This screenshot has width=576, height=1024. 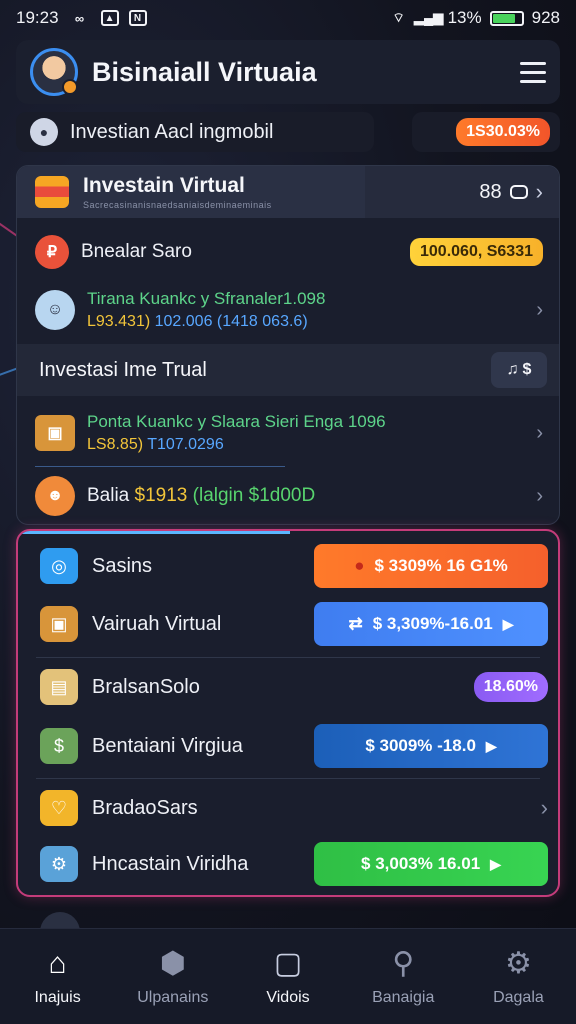 What do you see at coordinates (137, 18) in the screenshot?
I see `notification-icon: N` at bounding box center [137, 18].